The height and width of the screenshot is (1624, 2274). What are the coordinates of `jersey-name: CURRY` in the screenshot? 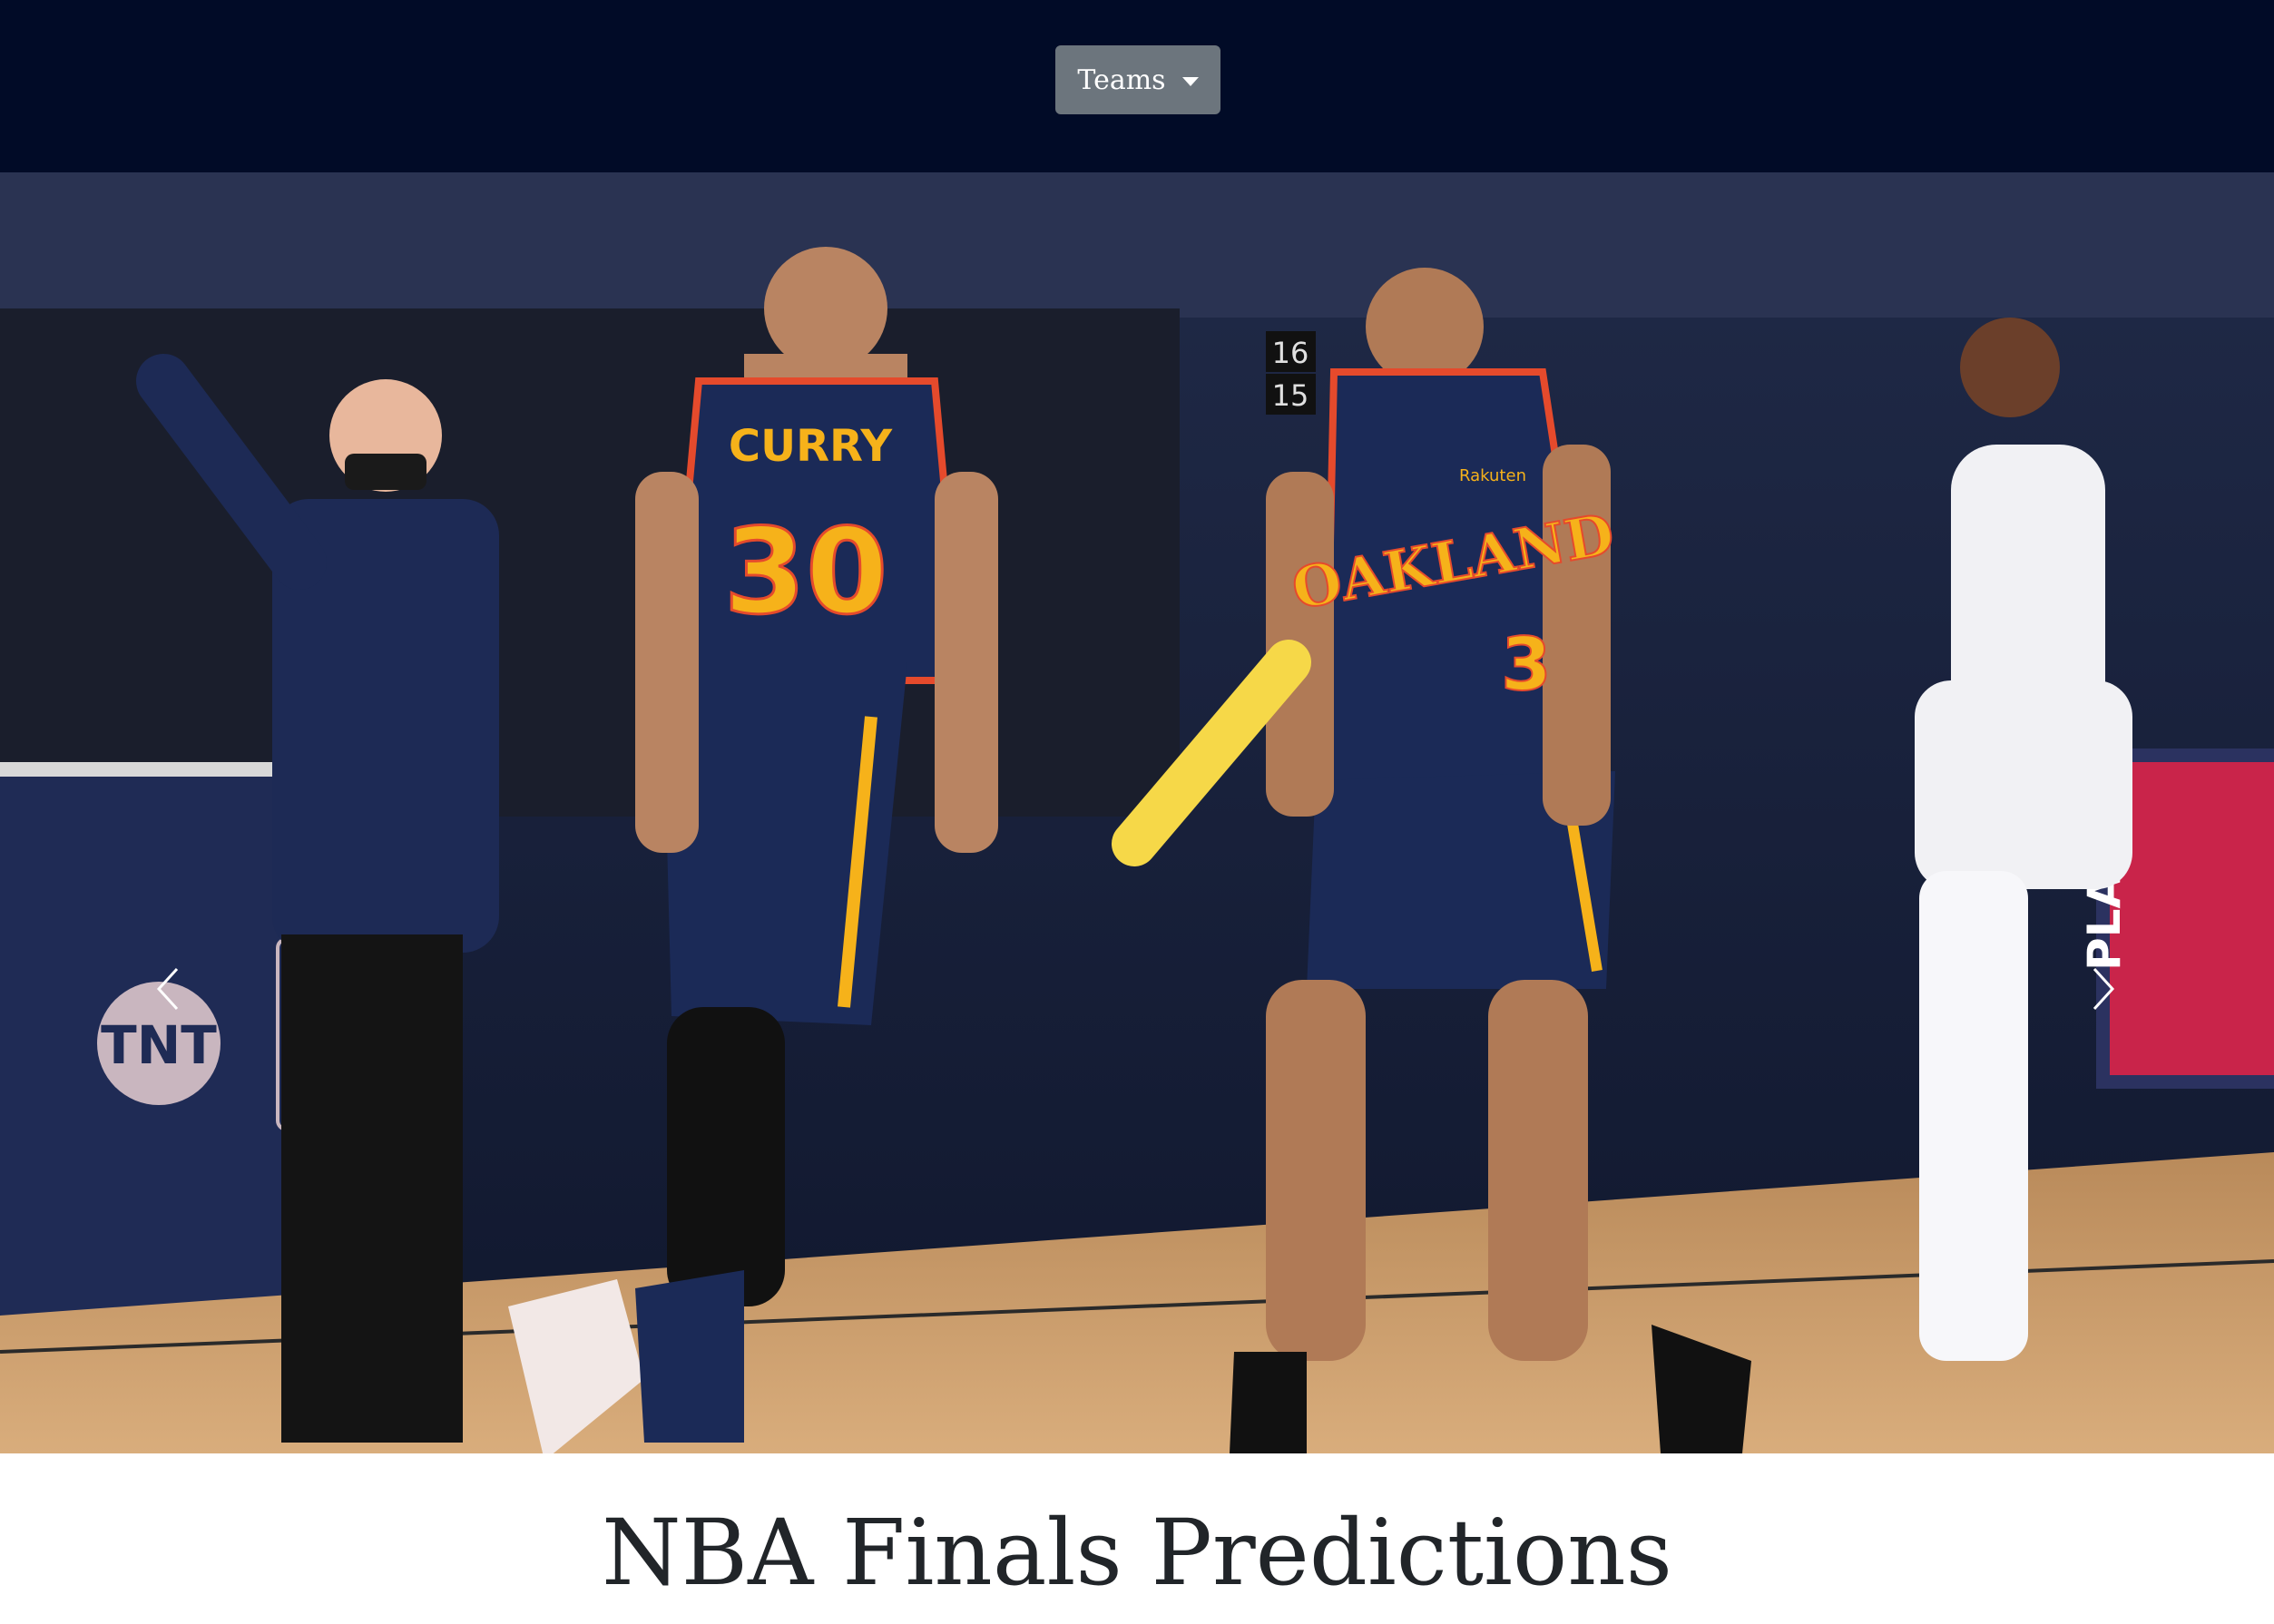 It's located at (812, 446).